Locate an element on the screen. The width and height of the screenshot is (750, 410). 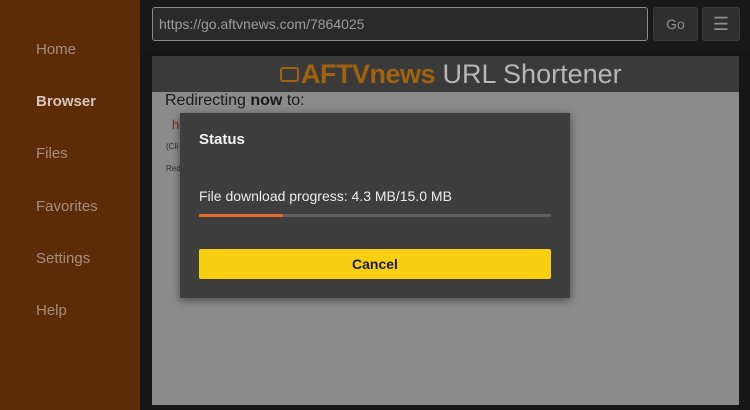
site-header: AFTVnews URL Shortener is located at coordinates (445, 74).